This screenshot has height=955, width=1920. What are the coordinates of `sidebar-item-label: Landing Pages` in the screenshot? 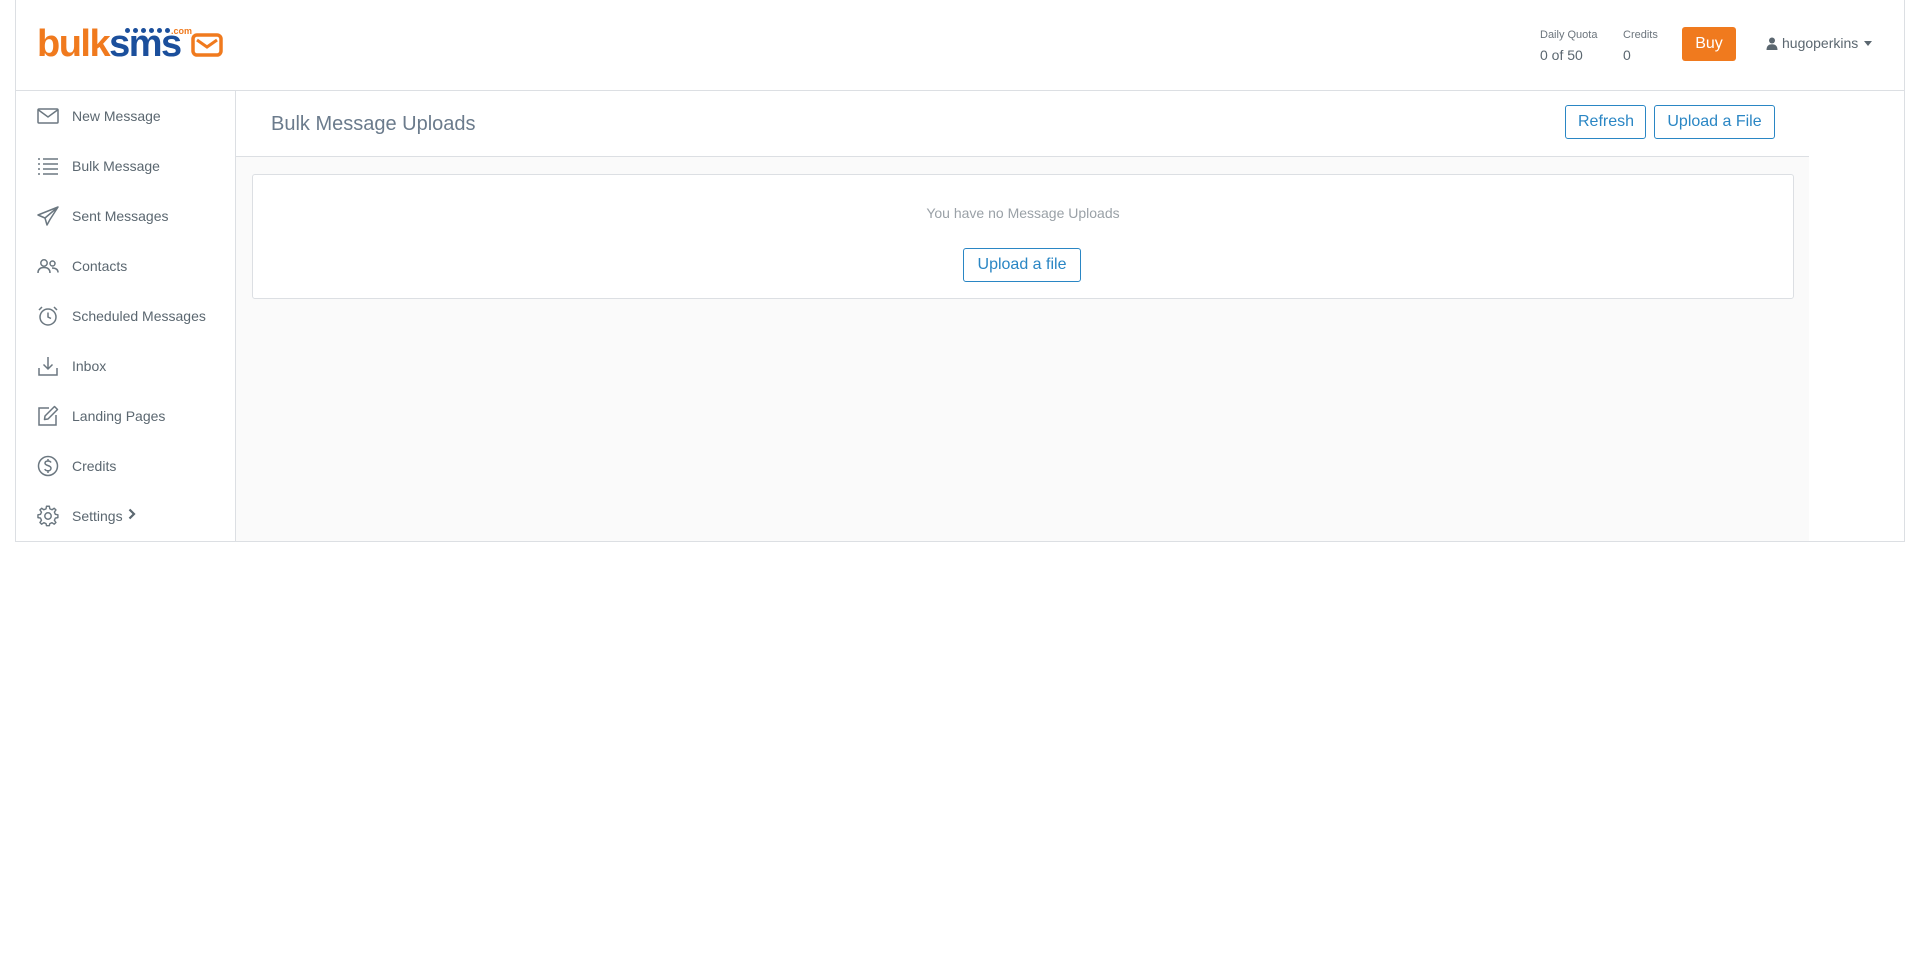 It's located at (119, 416).